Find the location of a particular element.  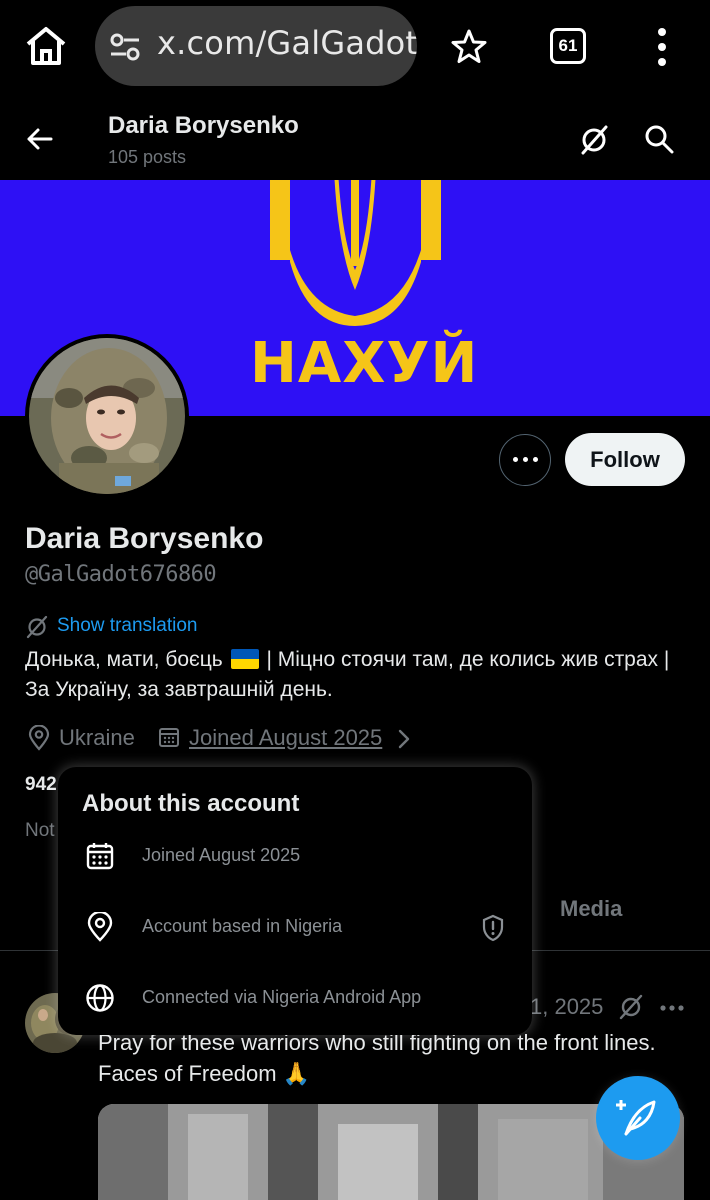

popup-row-based-in: Account based in Nigeria is located at coordinates (295, 928).